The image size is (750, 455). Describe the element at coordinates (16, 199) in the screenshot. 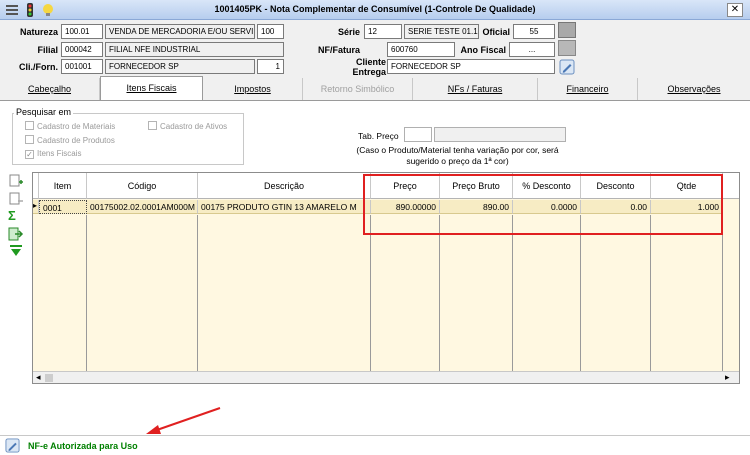

I see `remove-row-icon` at that location.